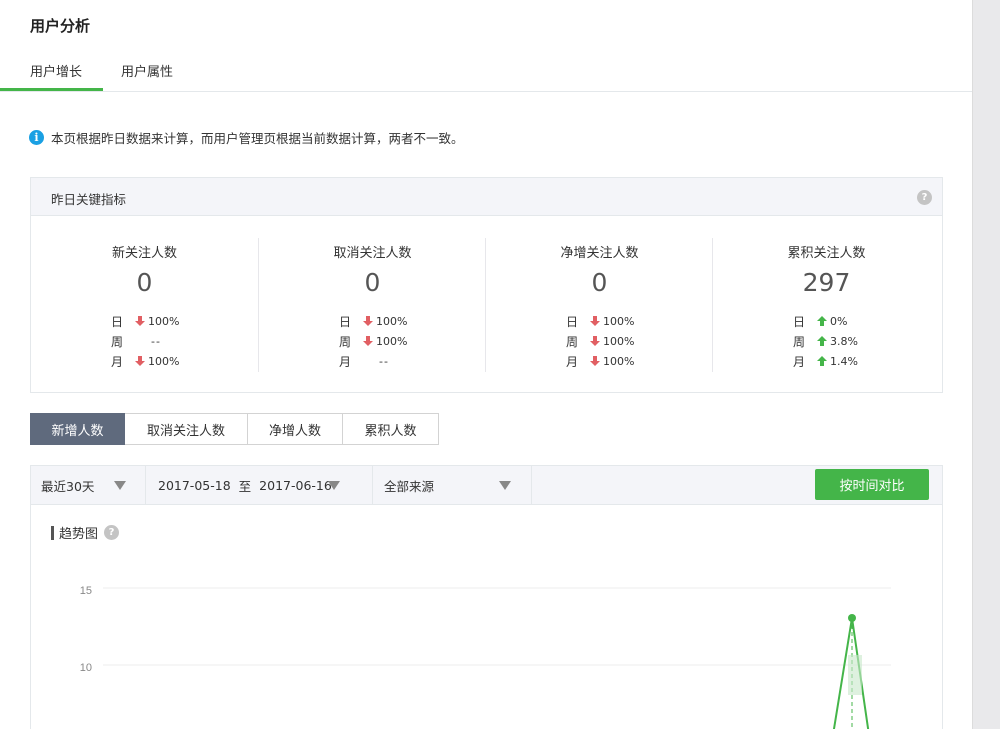  Describe the element at coordinates (68, 486) in the screenshot. I see `range-select-value: 最近30天` at that location.